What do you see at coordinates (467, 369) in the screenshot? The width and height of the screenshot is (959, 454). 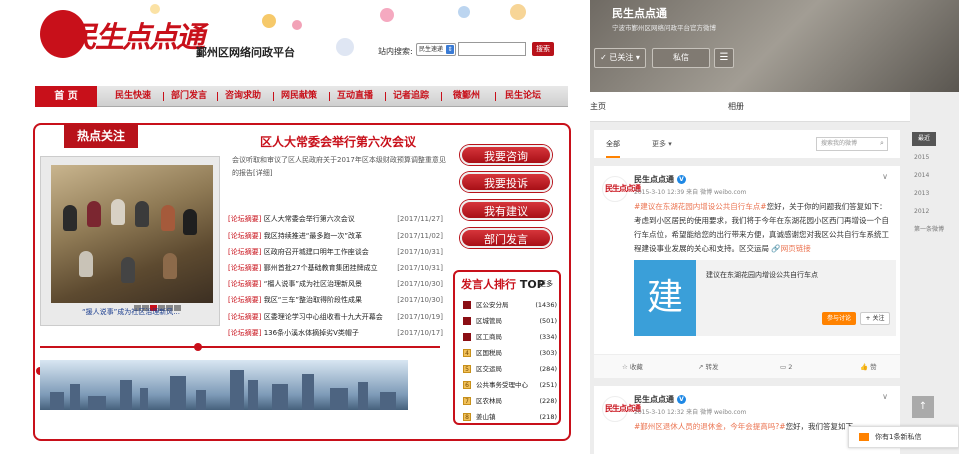 I see `rank-badge: 5` at bounding box center [467, 369].